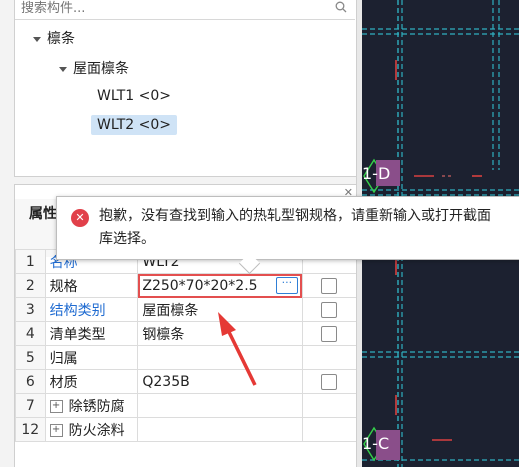 This screenshot has height=467, width=519. What do you see at coordinates (127, 239) in the screenshot?
I see `error-message-line: 库选择。` at bounding box center [127, 239].